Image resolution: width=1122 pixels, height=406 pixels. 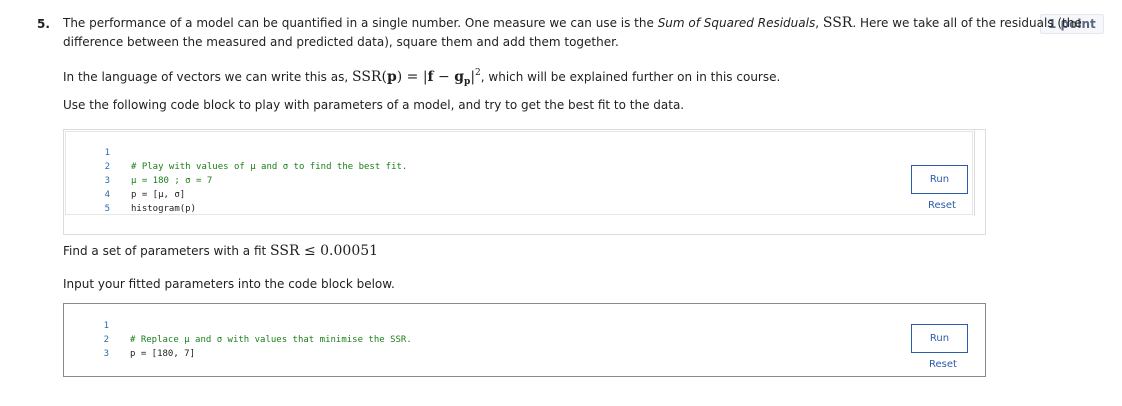 What do you see at coordinates (107, 209) in the screenshot?
I see `line-number: 5` at bounding box center [107, 209].